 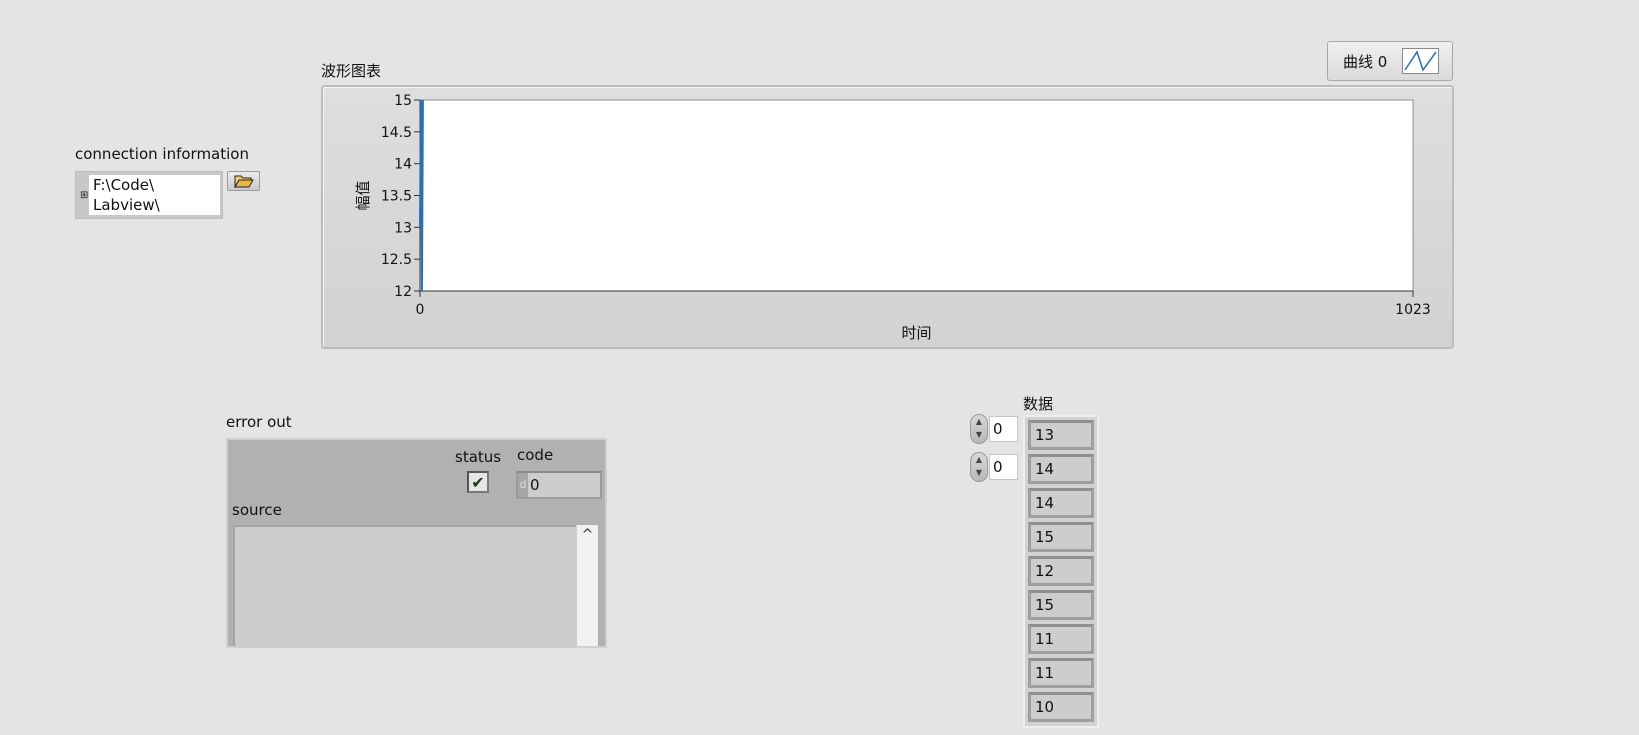 What do you see at coordinates (396, 197) in the screenshot?
I see `y-tick-label: 13.5` at bounding box center [396, 197].